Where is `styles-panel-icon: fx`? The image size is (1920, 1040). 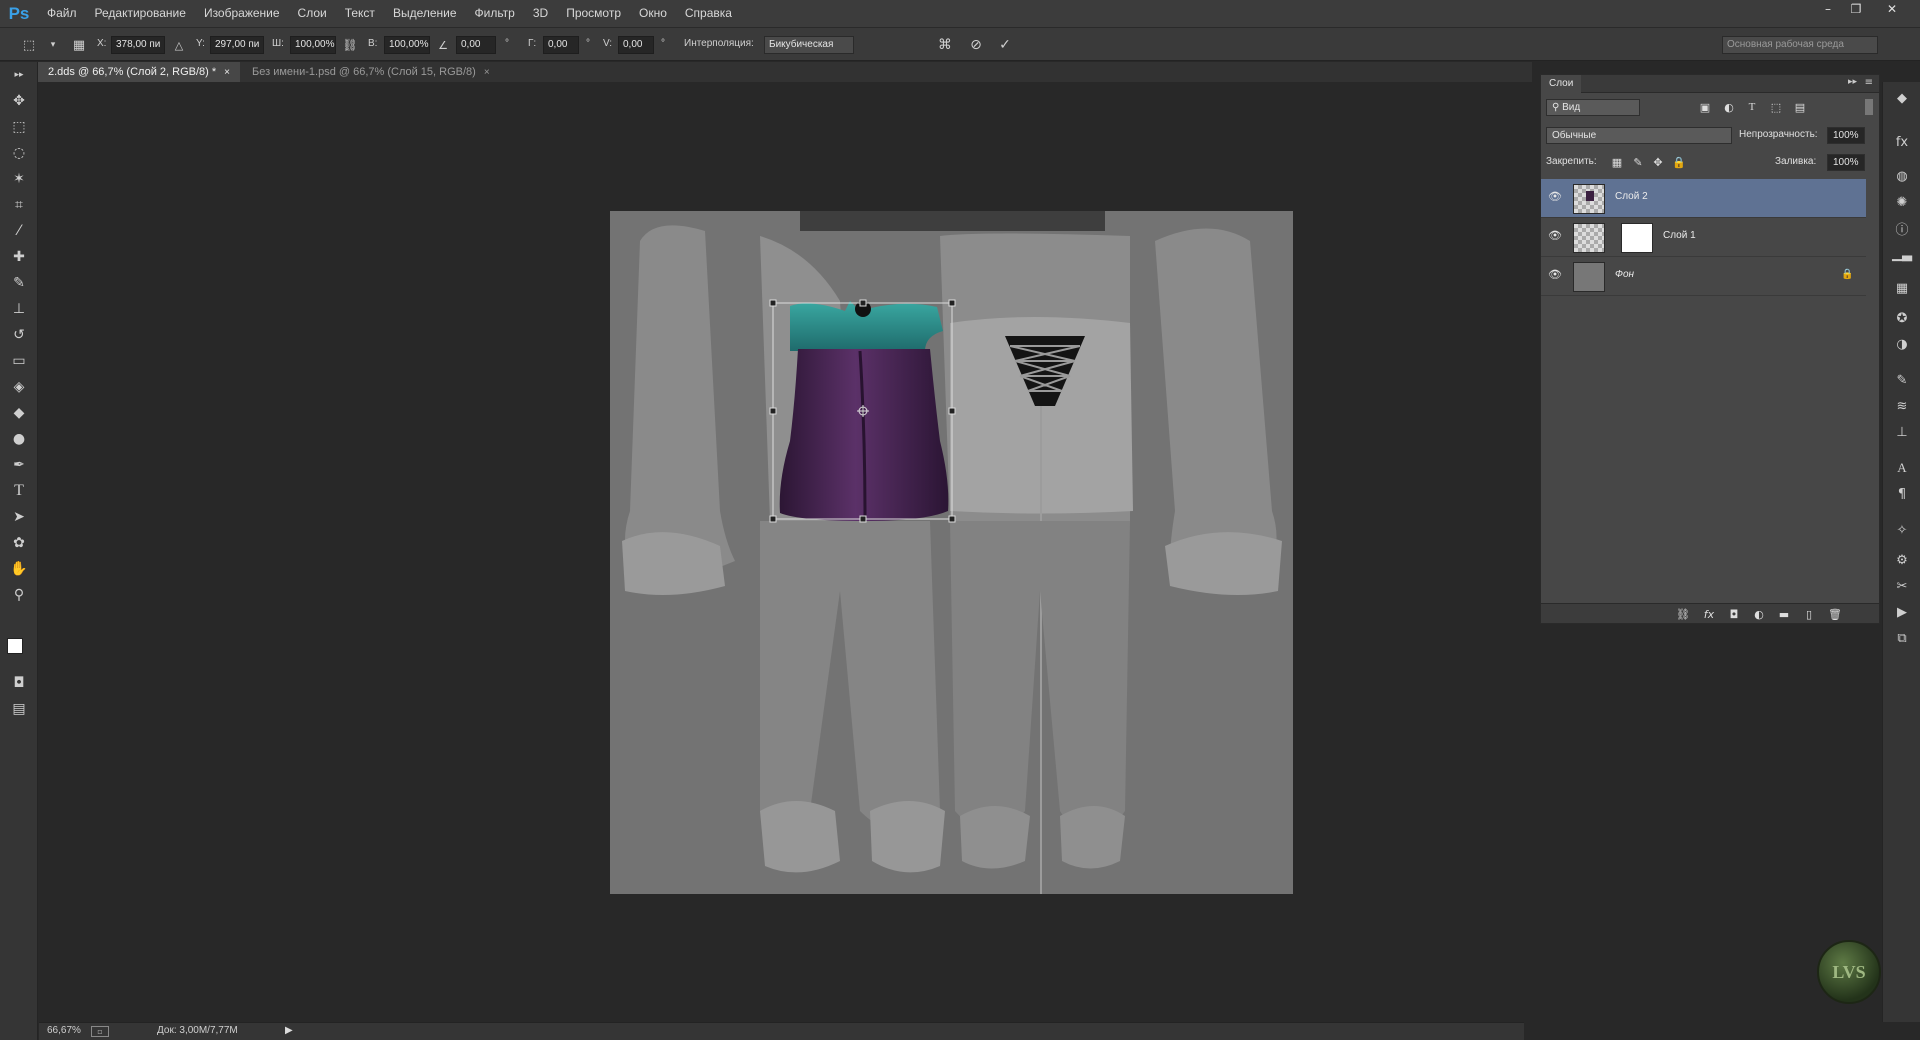 styles-panel-icon: fx is located at coordinates (1902, 142).